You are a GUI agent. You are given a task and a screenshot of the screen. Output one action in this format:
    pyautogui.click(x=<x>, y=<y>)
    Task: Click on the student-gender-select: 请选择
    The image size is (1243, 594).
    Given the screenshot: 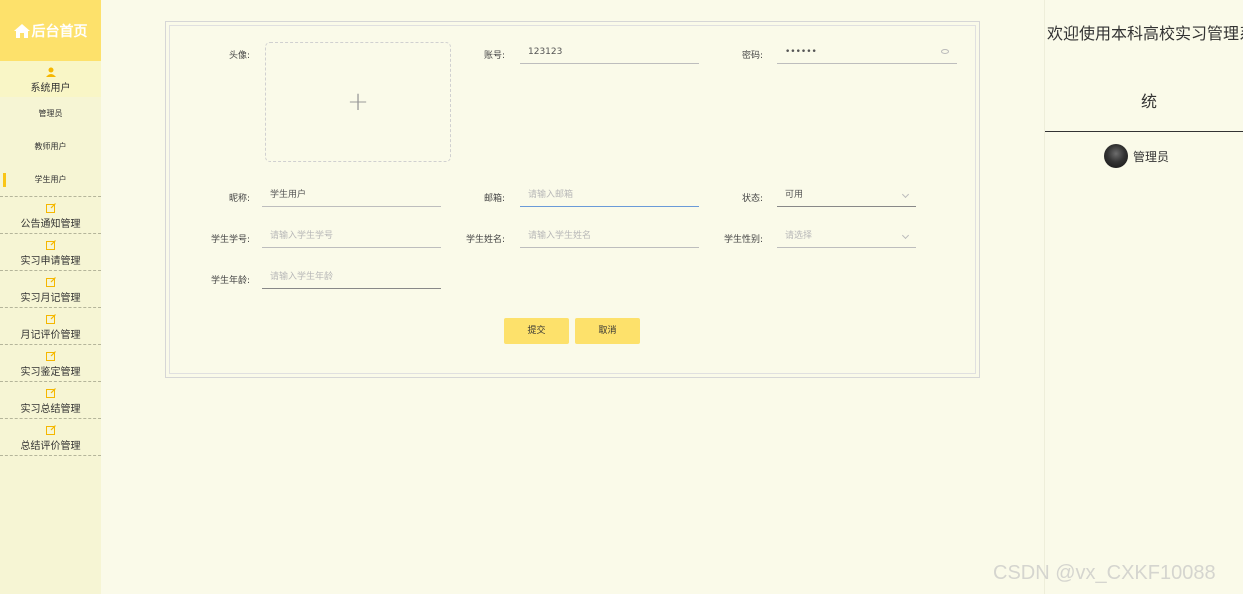 What is the action you would take?
    pyautogui.click(x=846, y=236)
    